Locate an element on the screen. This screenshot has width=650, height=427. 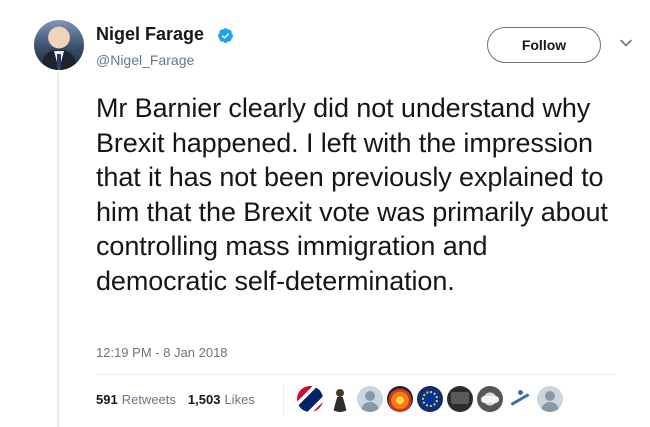
likes-label: Likes is located at coordinates (239, 399).